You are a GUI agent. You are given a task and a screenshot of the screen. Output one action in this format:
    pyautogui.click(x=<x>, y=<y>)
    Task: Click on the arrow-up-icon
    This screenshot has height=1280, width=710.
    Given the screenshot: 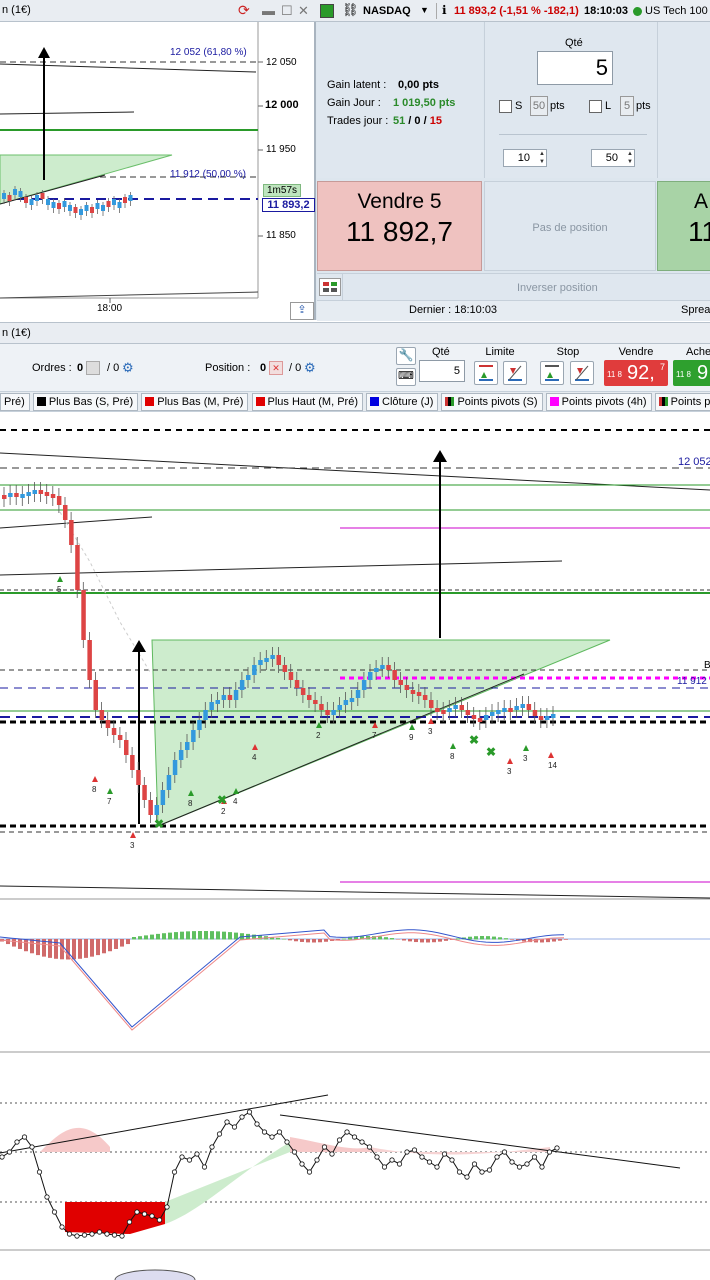 What is the action you would take?
    pyautogui.click(x=453, y=746)
    